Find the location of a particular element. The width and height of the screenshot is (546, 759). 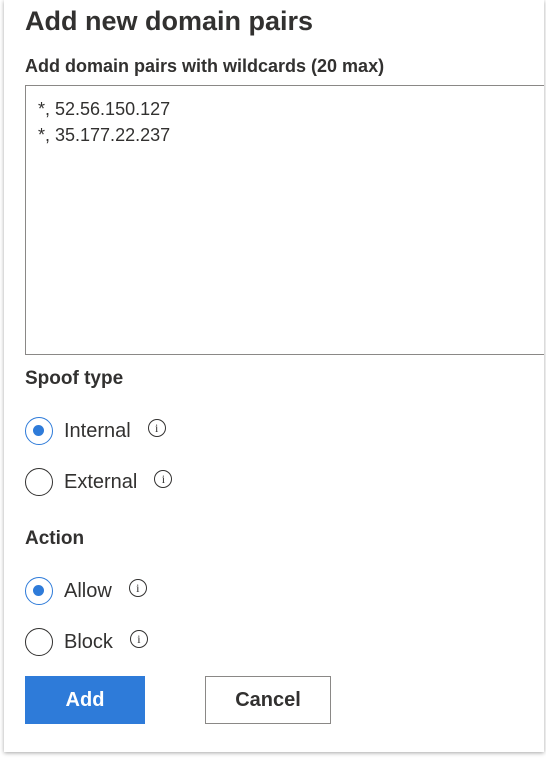

radio-label-internal: Internal is located at coordinates (97, 430).